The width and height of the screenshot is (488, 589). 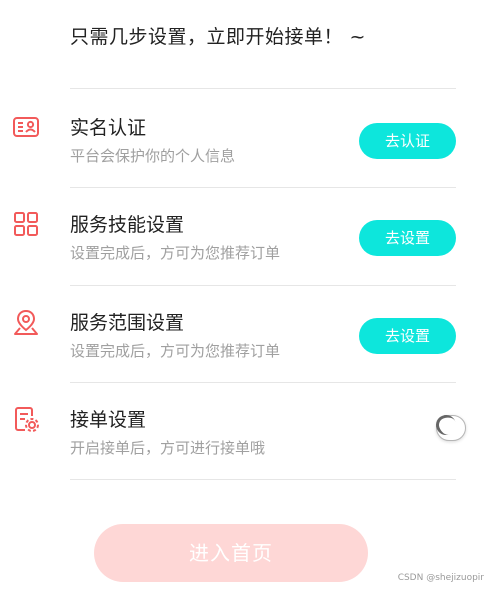 I want to click on step-title: 服务技能设置, so click(x=127, y=225).